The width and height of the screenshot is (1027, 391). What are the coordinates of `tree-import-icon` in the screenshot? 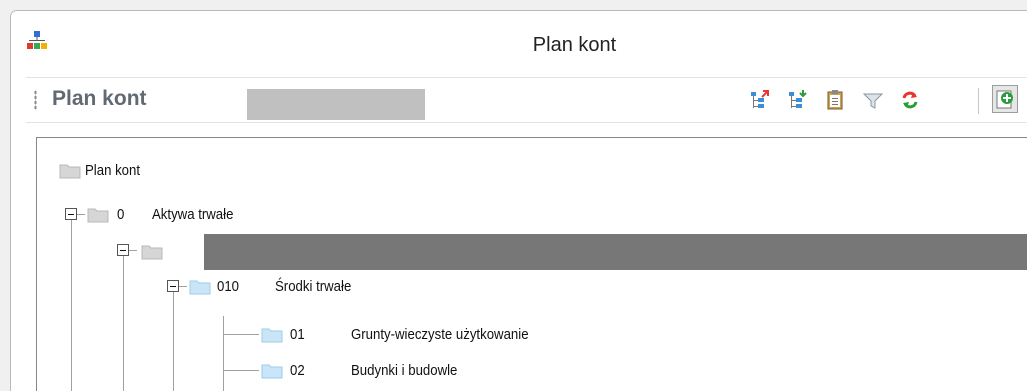 It's located at (798, 99).